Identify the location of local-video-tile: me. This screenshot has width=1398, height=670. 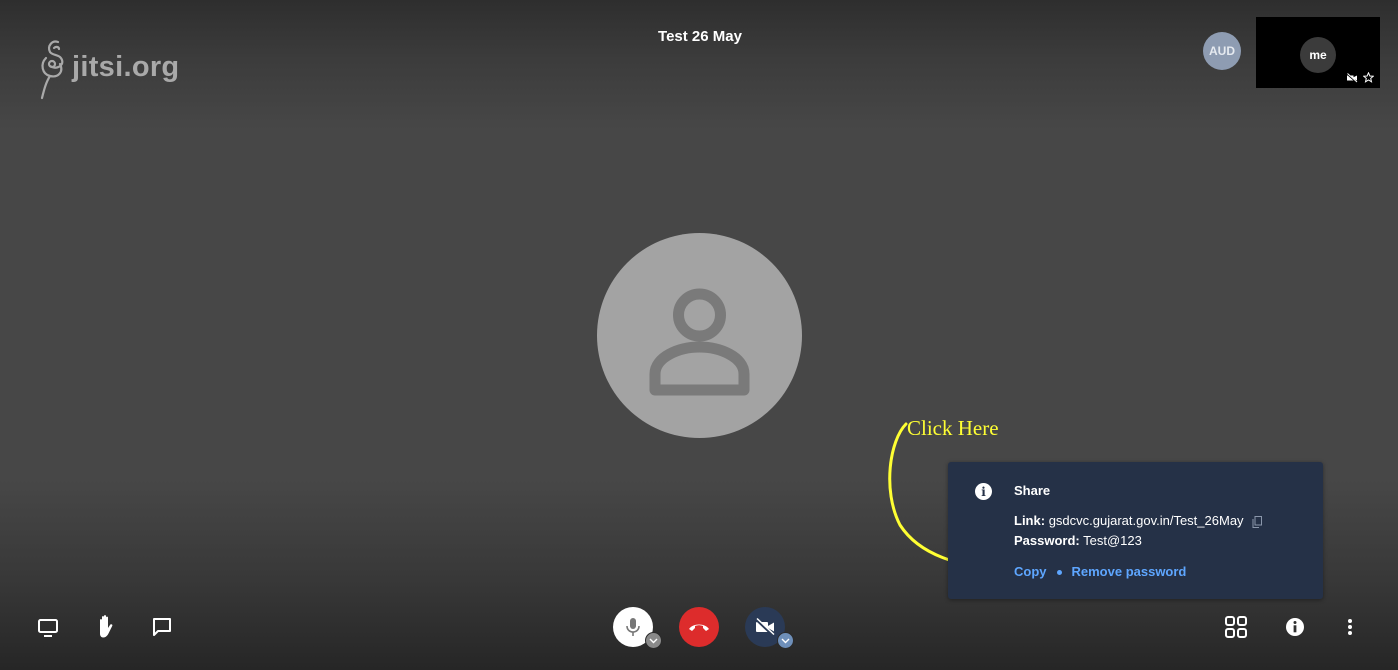
(1318, 52).